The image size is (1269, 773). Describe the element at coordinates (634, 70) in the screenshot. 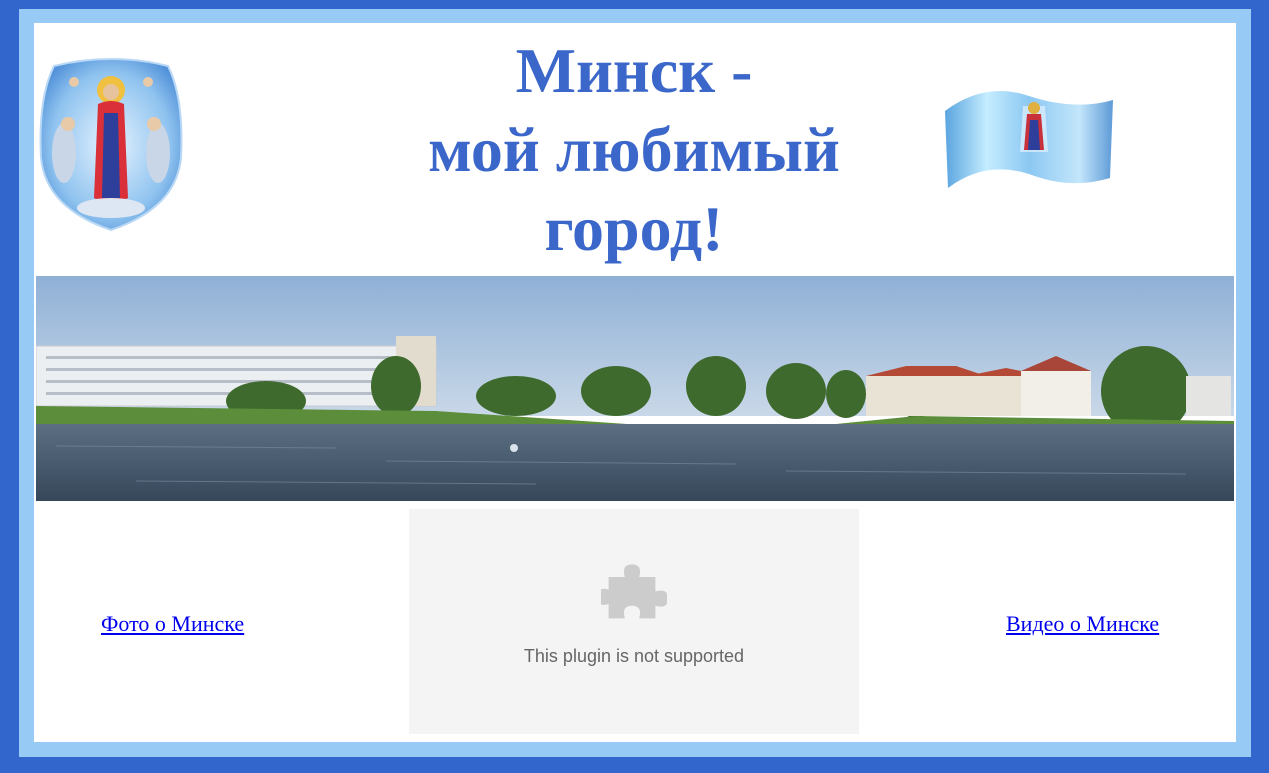

I see `title-line-1: Минск -` at that location.